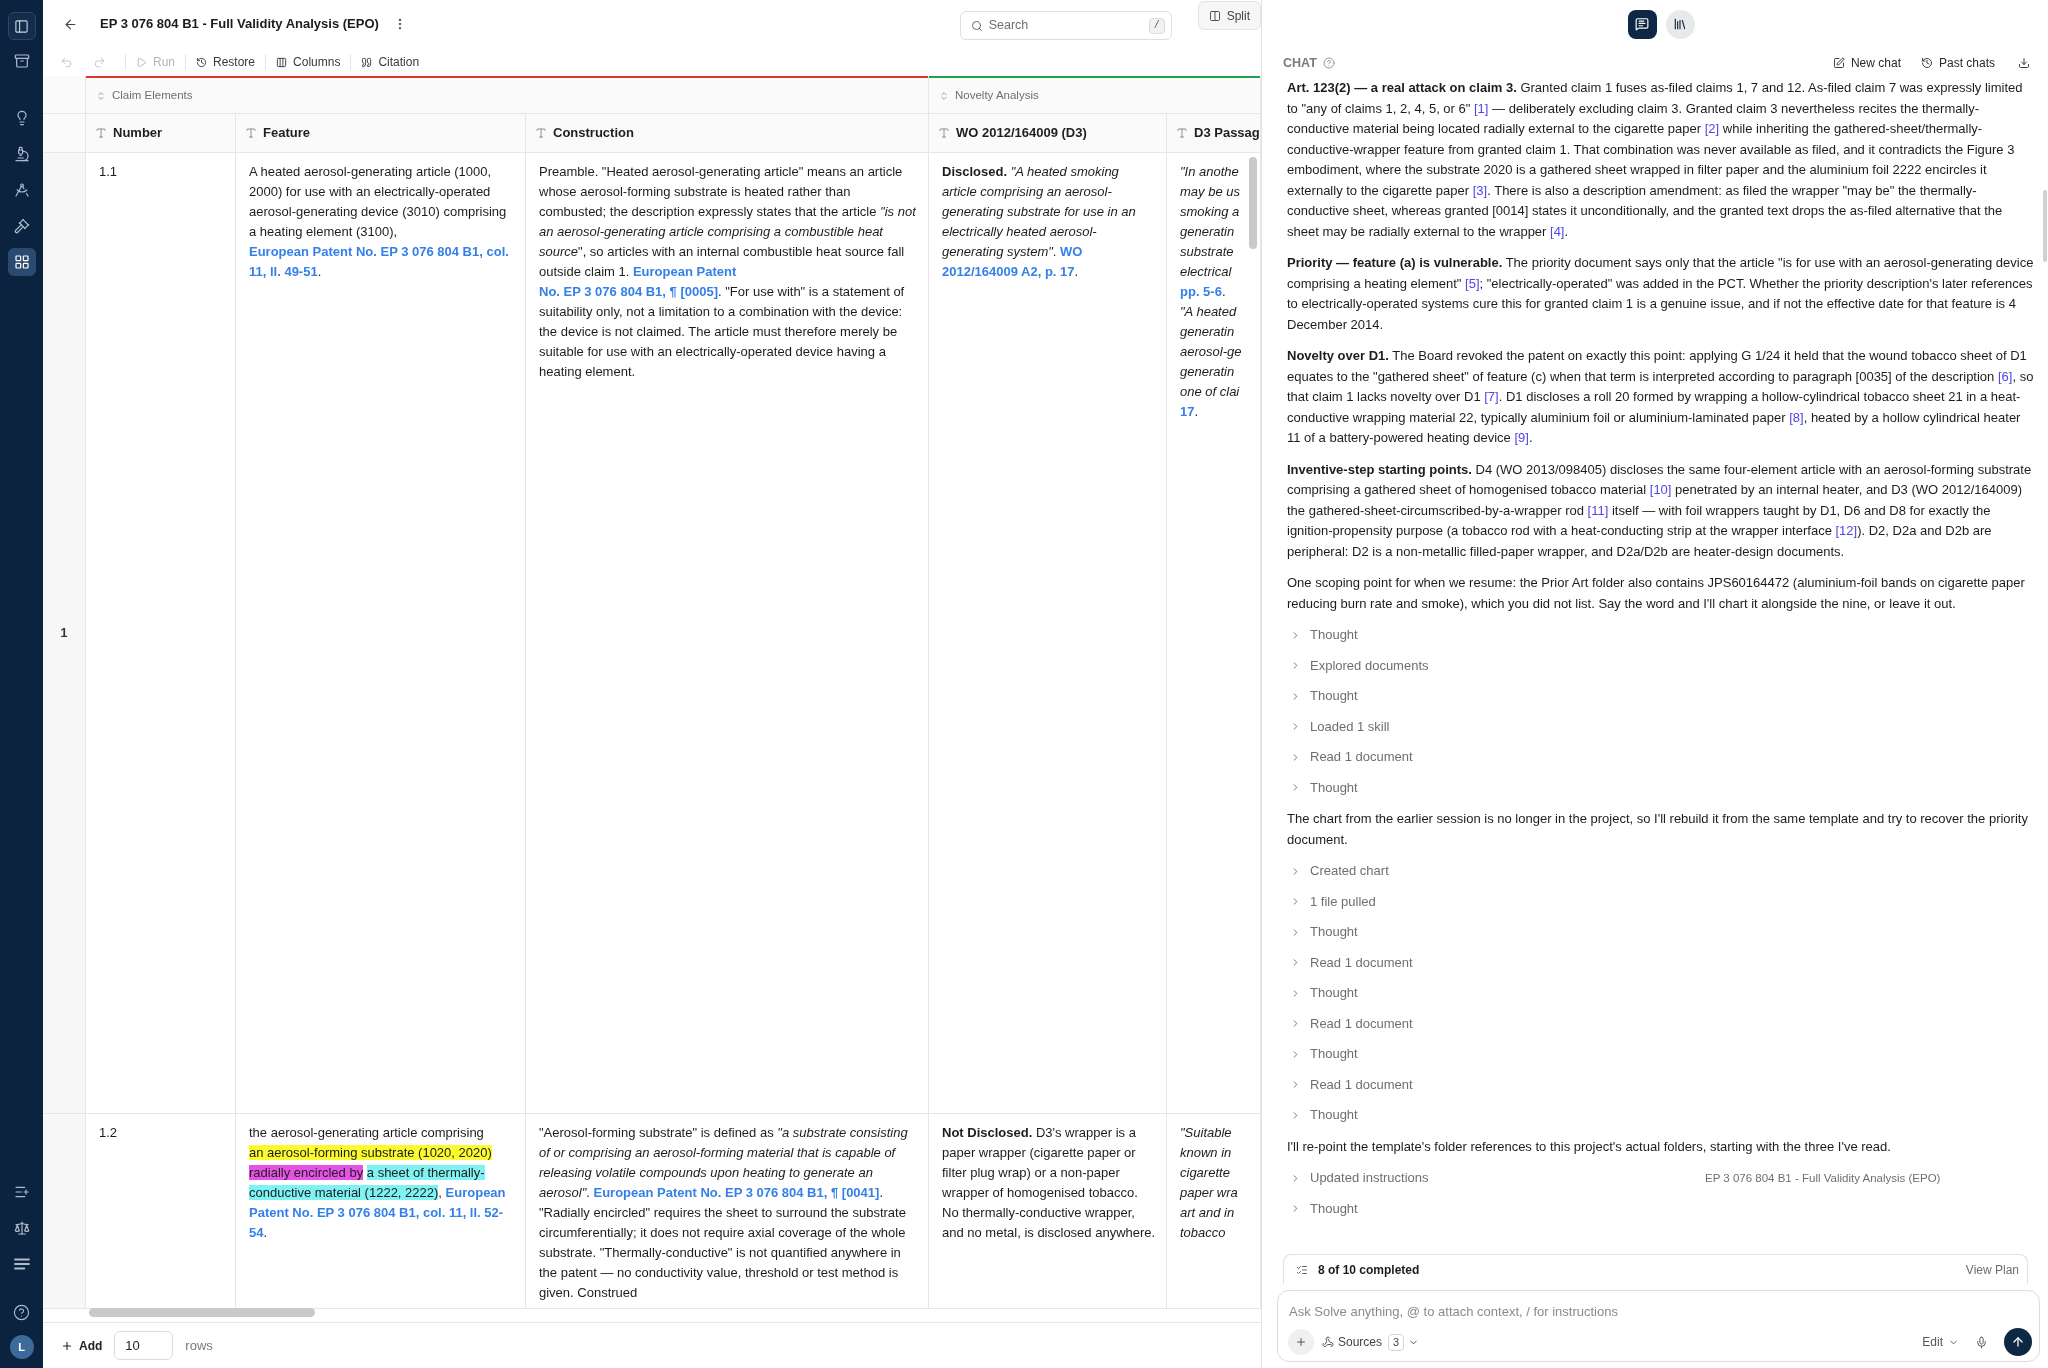 Image resolution: width=2048 pixels, height=1368 pixels. I want to click on send-button, so click(2018, 1342).